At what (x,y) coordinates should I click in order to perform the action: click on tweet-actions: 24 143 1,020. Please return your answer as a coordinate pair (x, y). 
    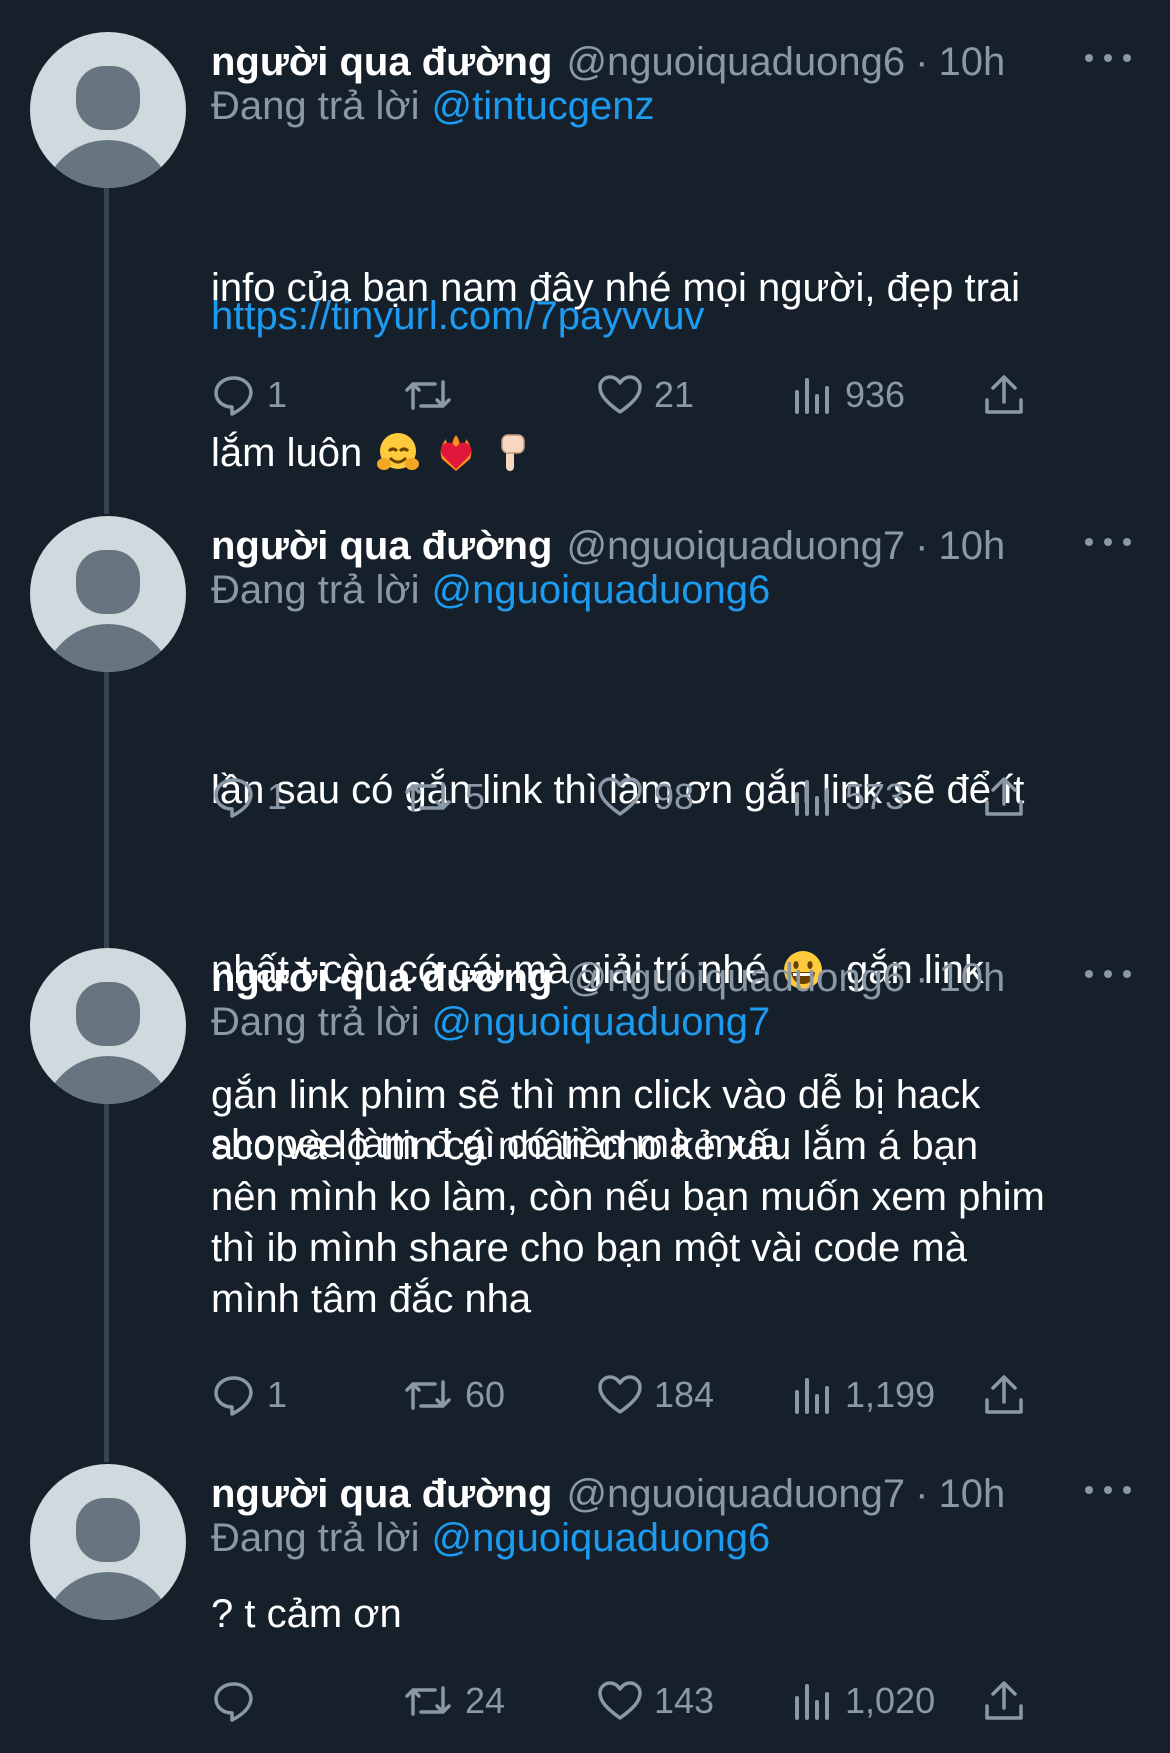
    Looking at the image, I should click on (626, 1701).